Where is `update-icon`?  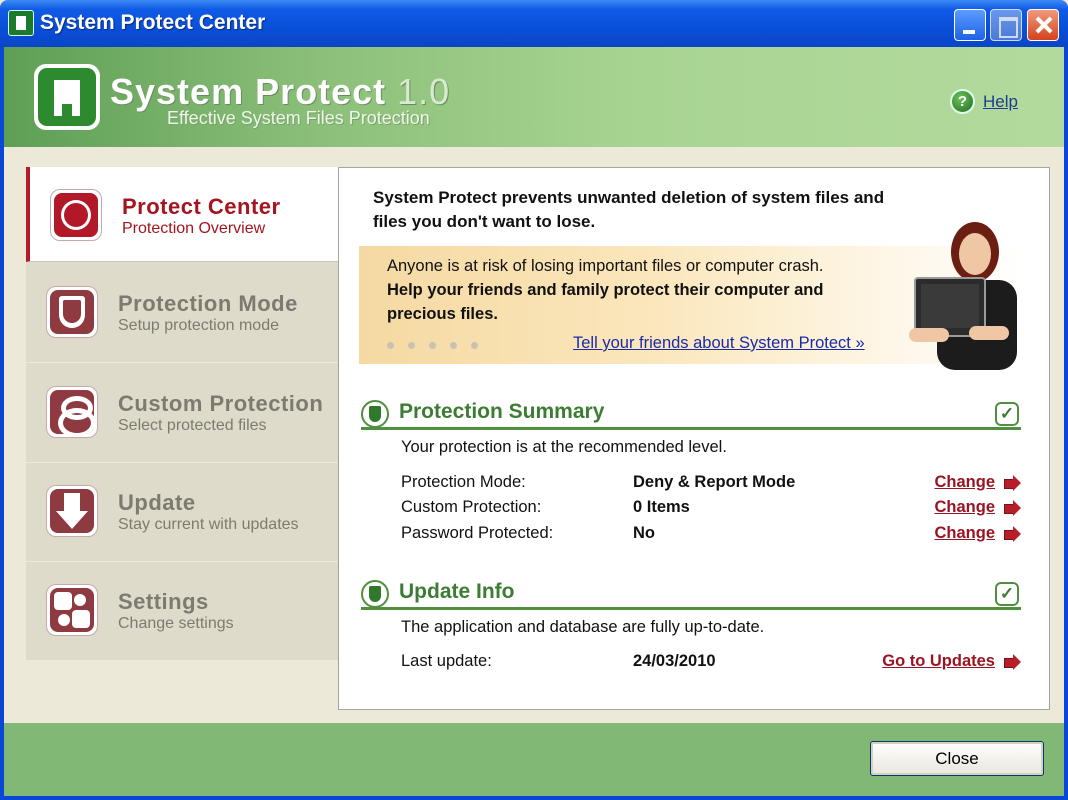
update-icon is located at coordinates (375, 594).